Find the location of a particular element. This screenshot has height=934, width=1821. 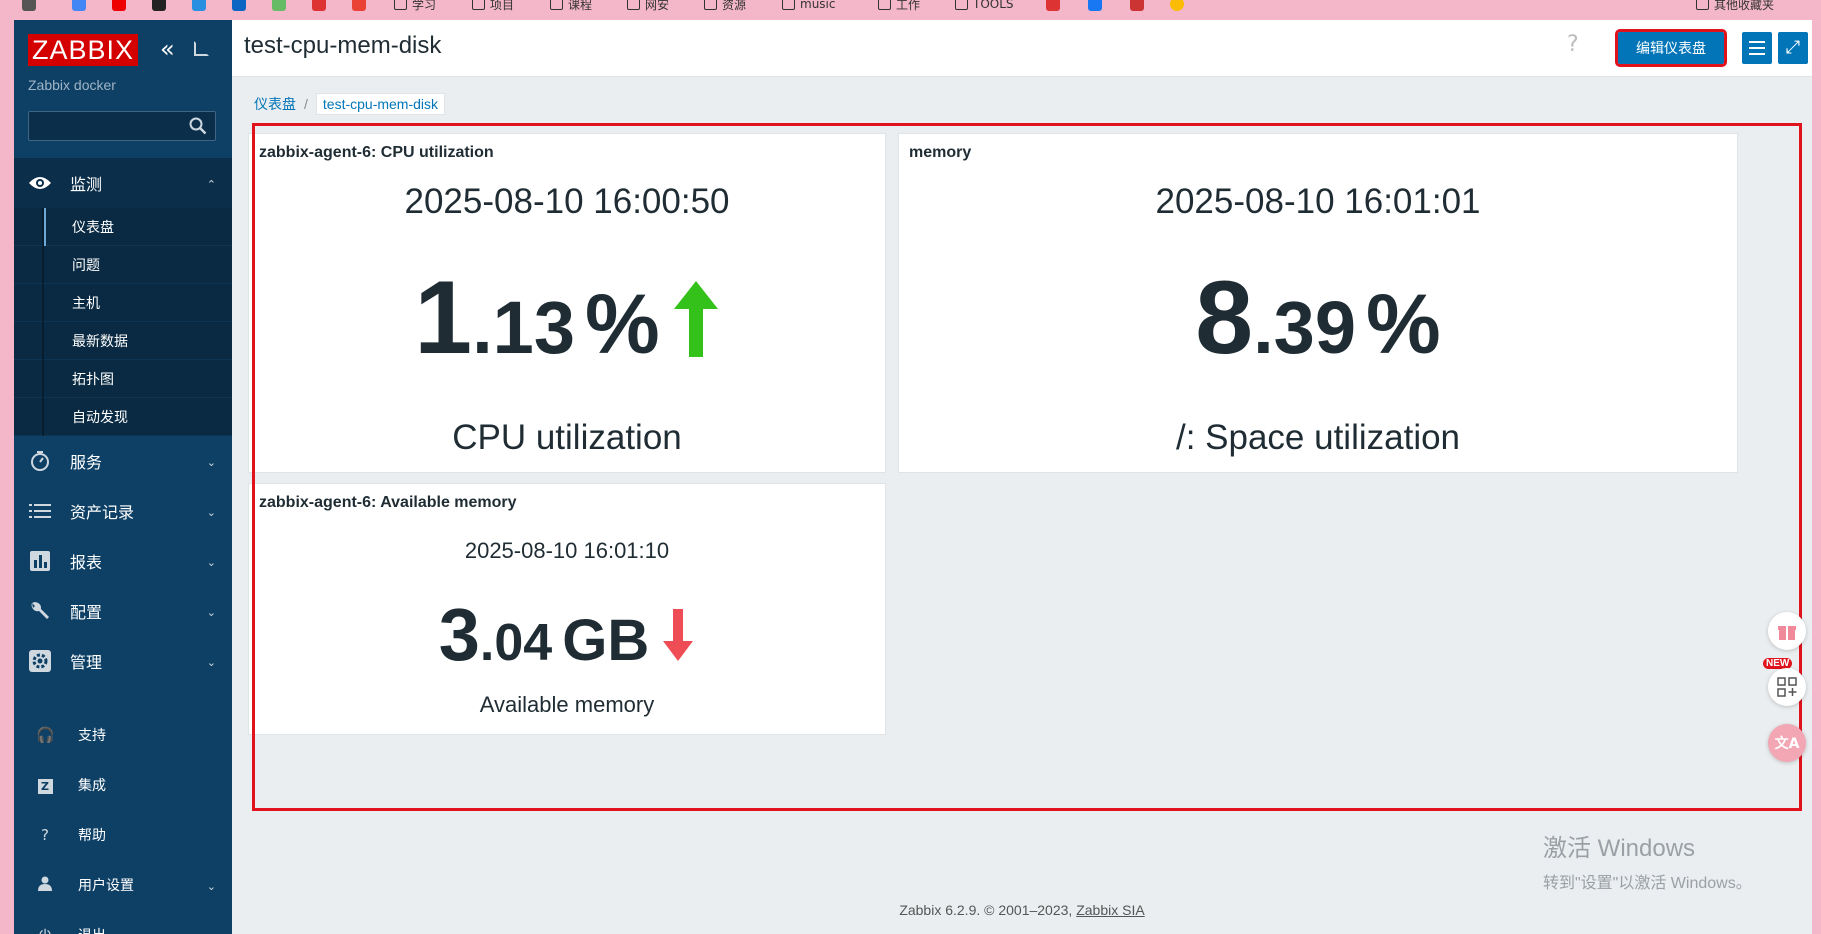

power-icon: ⏻ is located at coordinates (45, 930).